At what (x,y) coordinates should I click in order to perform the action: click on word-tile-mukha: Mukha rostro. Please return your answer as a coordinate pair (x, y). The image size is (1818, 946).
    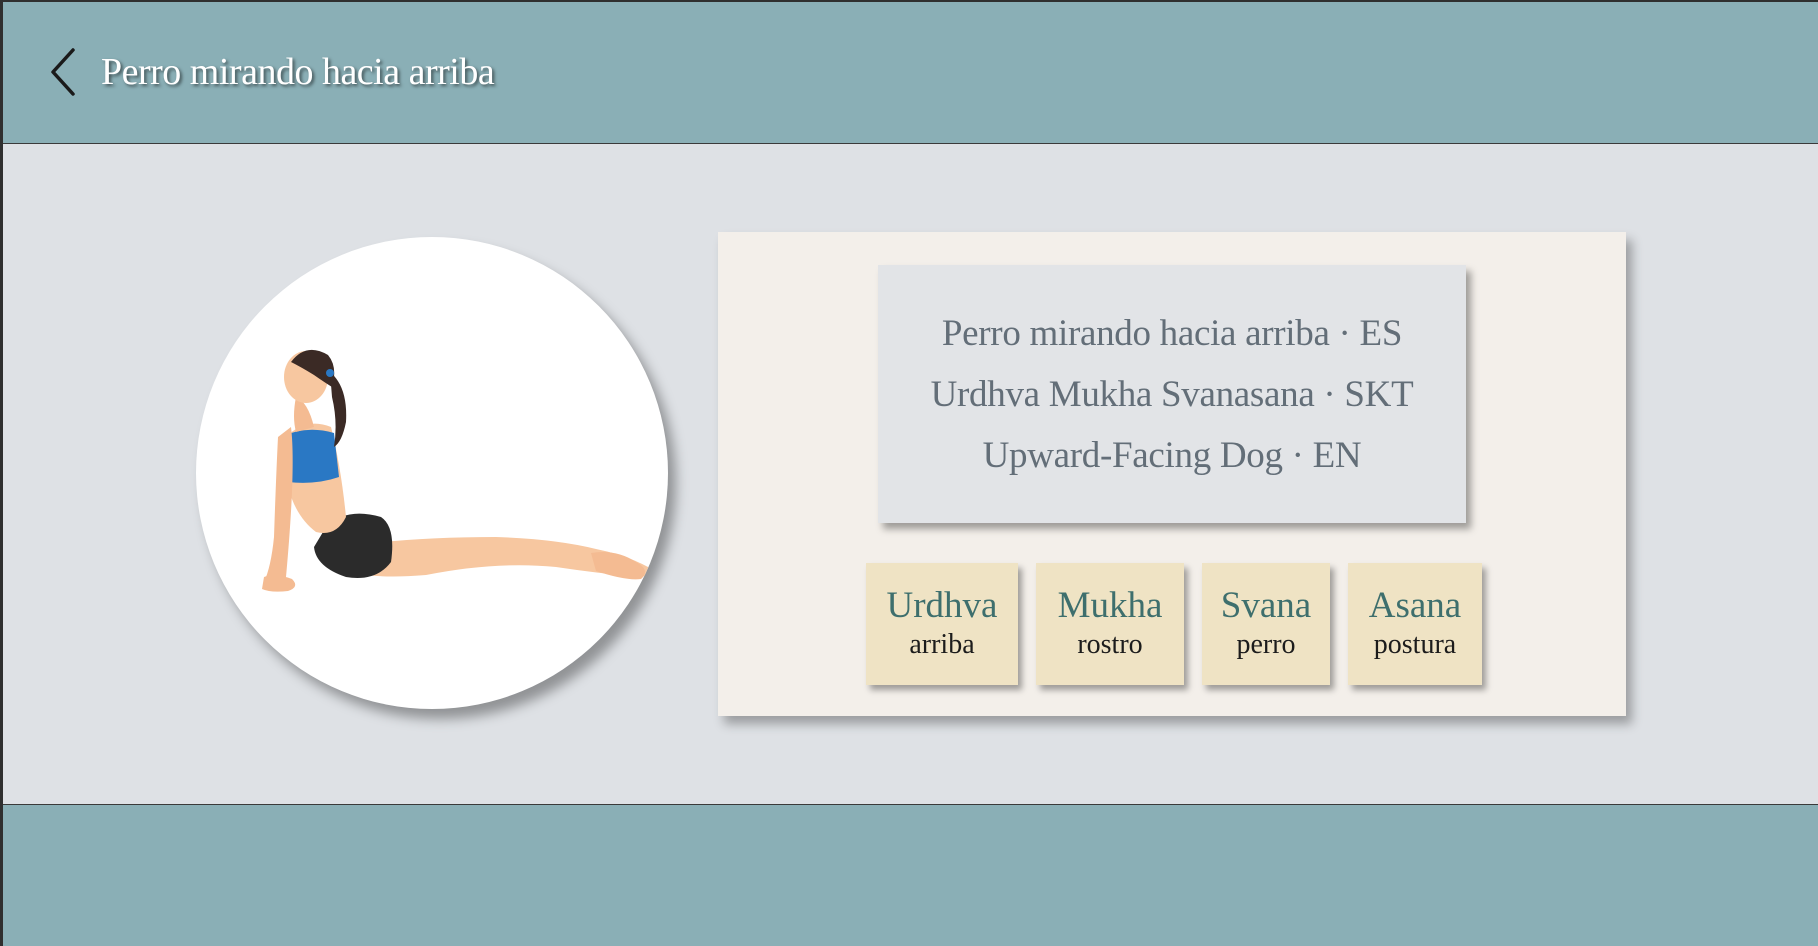
    Looking at the image, I should click on (1110, 624).